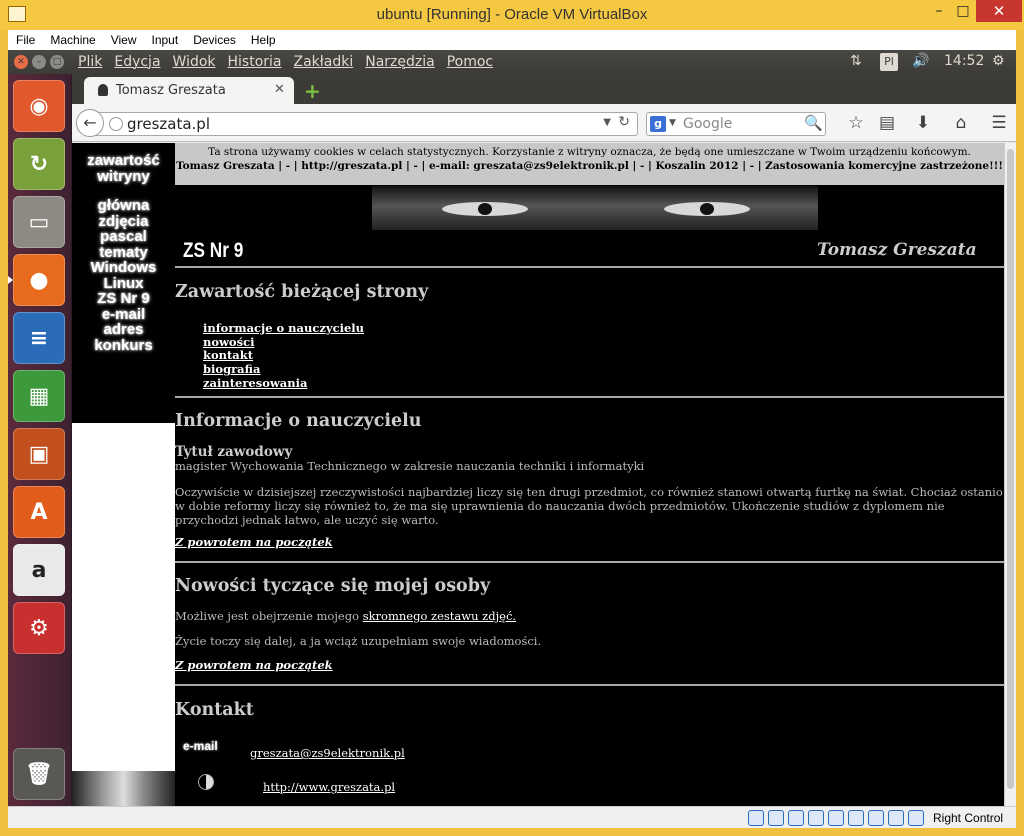 The image size is (1024, 836). What do you see at coordinates (123, 237) in the screenshot?
I see `sidebar-link-pascal: pascal` at bounding box center [123, 237].